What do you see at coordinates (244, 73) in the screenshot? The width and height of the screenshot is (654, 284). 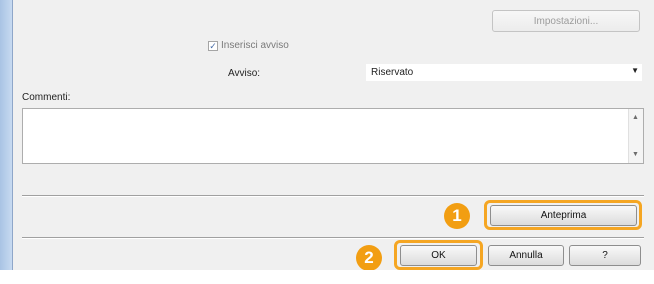 I see `notice-label: Avviso:` at bounding box center [244, 73].